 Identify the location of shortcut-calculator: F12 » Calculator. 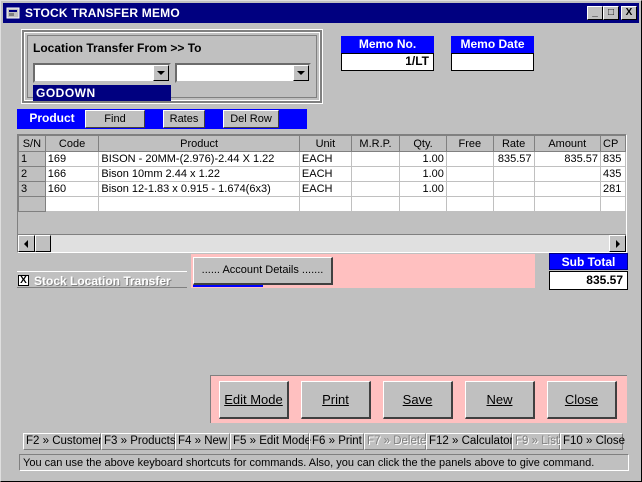
(469, 441).